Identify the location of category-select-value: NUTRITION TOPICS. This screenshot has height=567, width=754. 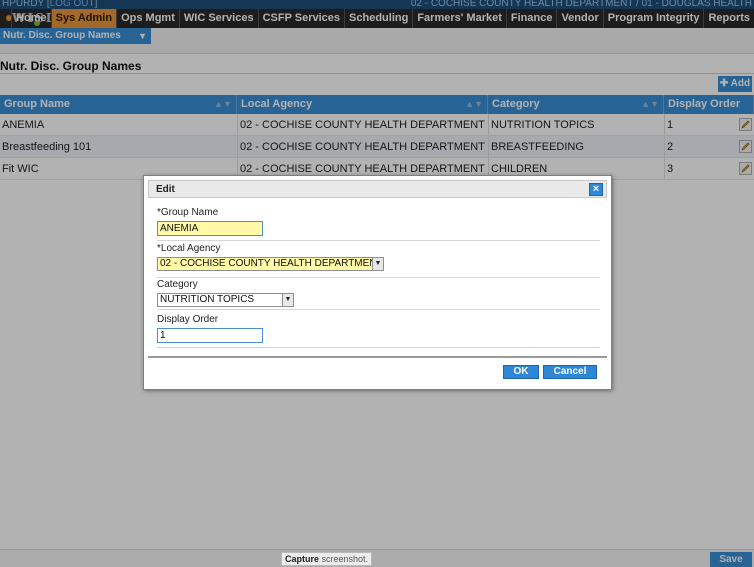
(207, 299).